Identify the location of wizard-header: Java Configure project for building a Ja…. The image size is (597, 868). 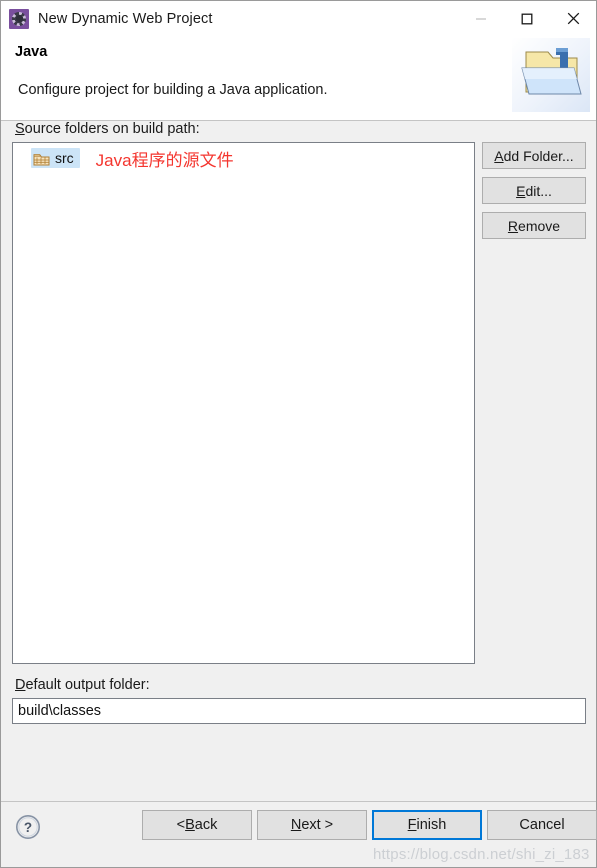
(298, 78).